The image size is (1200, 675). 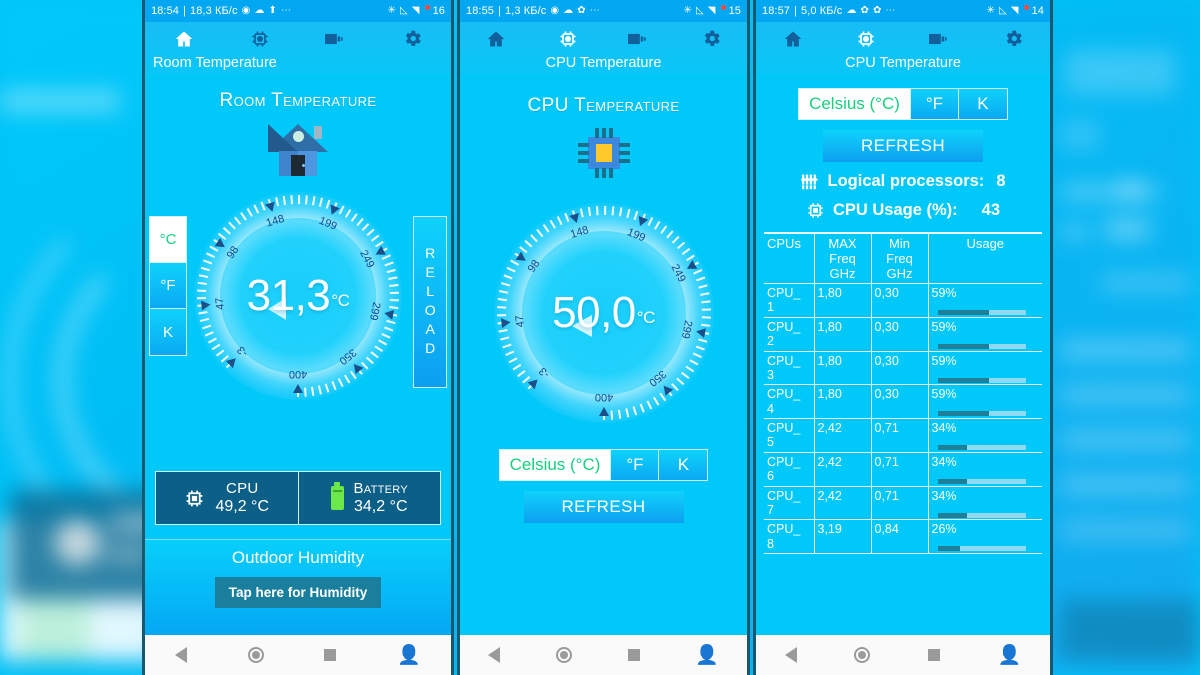 I want to click on gauge-value-room: 31,3°C, so click(x=298, y=296).